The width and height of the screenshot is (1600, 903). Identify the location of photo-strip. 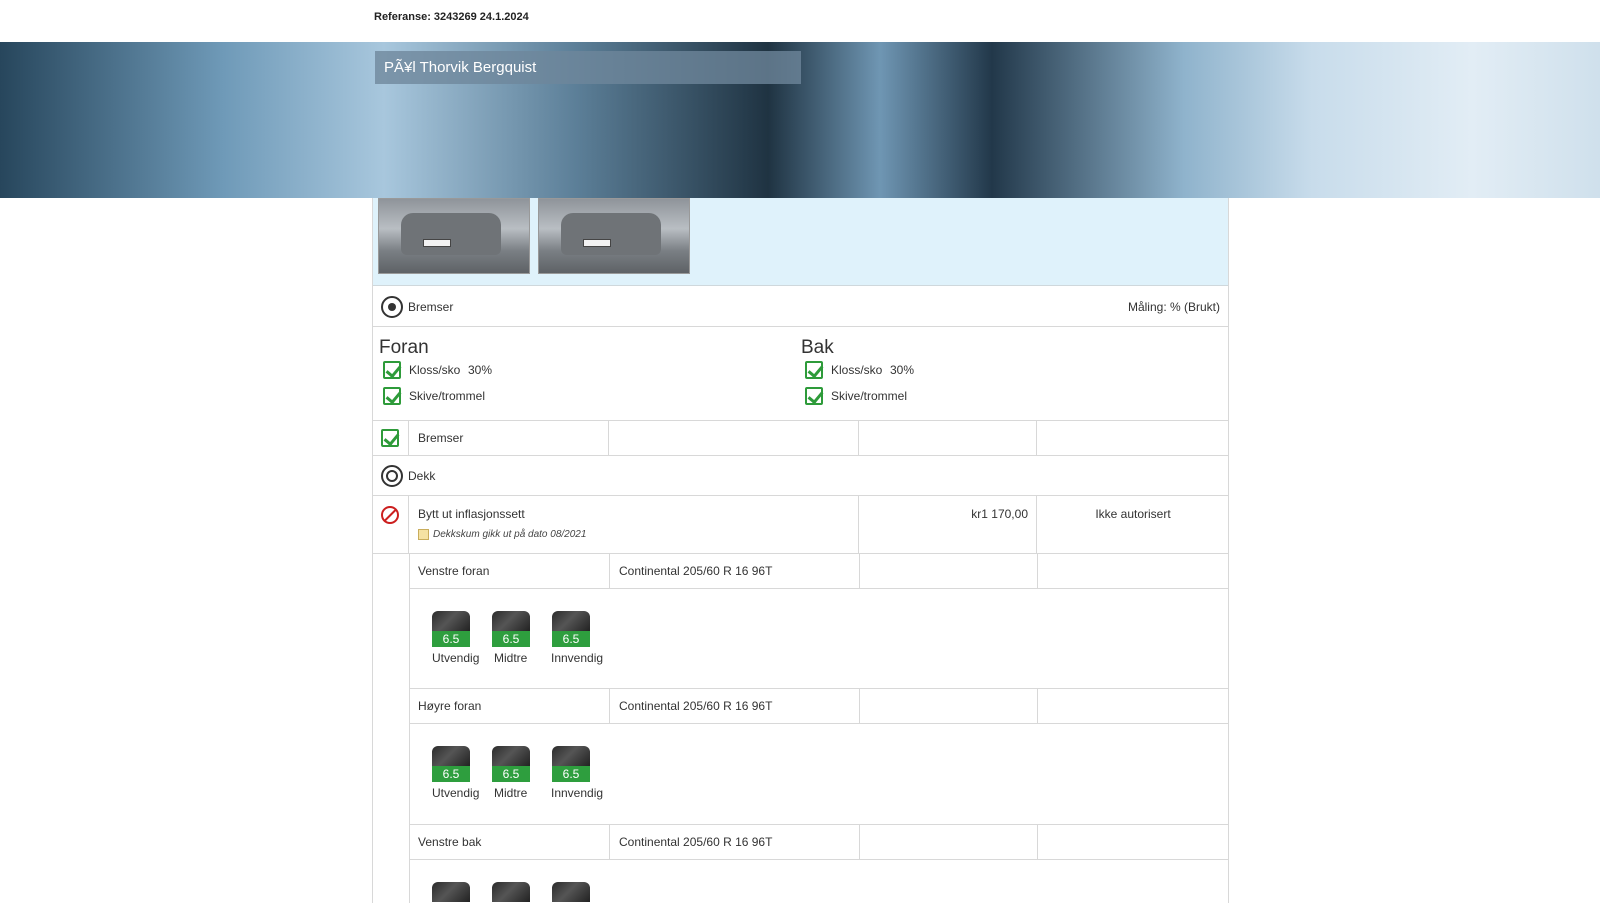
(800, 242).